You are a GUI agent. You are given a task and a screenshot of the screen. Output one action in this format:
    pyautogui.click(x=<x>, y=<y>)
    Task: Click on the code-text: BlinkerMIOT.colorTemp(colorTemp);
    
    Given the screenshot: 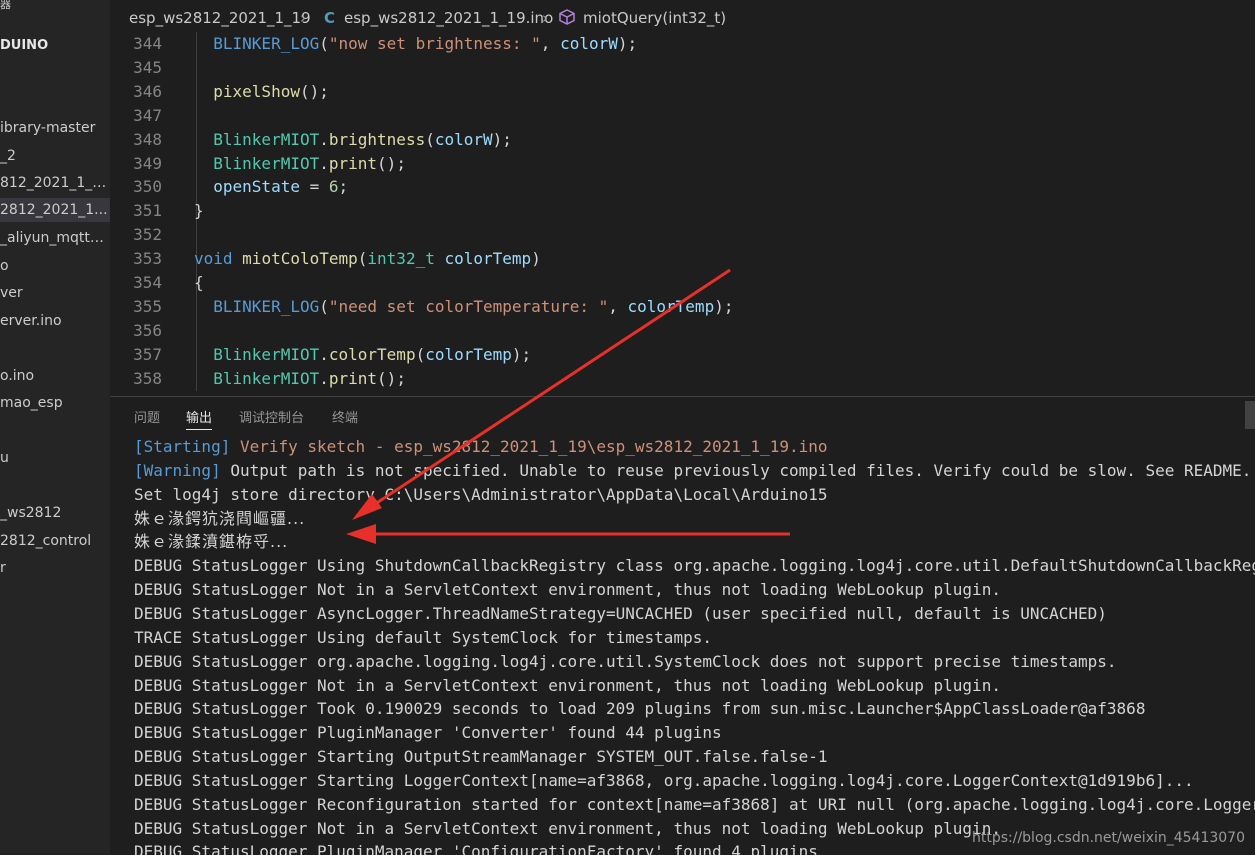 What is the action you would take?
    pyautogui.click(x=362, y=355)
    